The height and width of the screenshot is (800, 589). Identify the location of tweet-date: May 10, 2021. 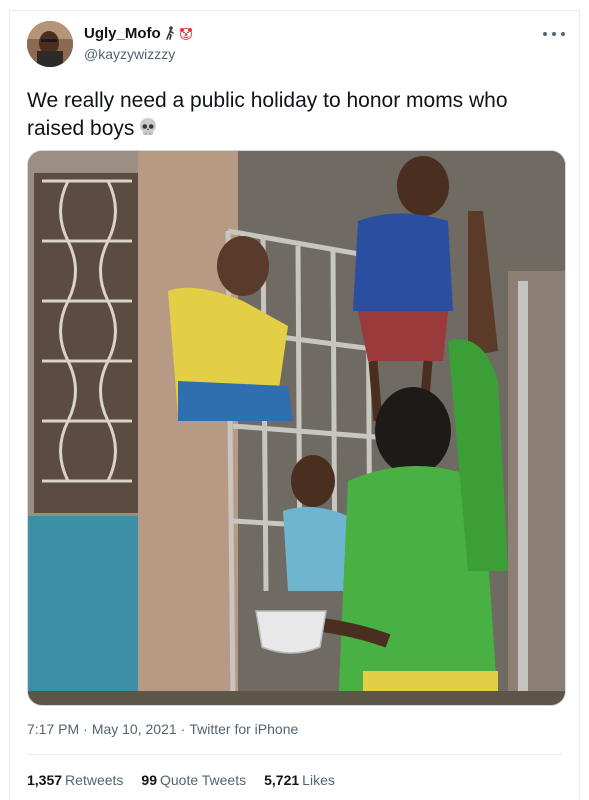
(134, 729).